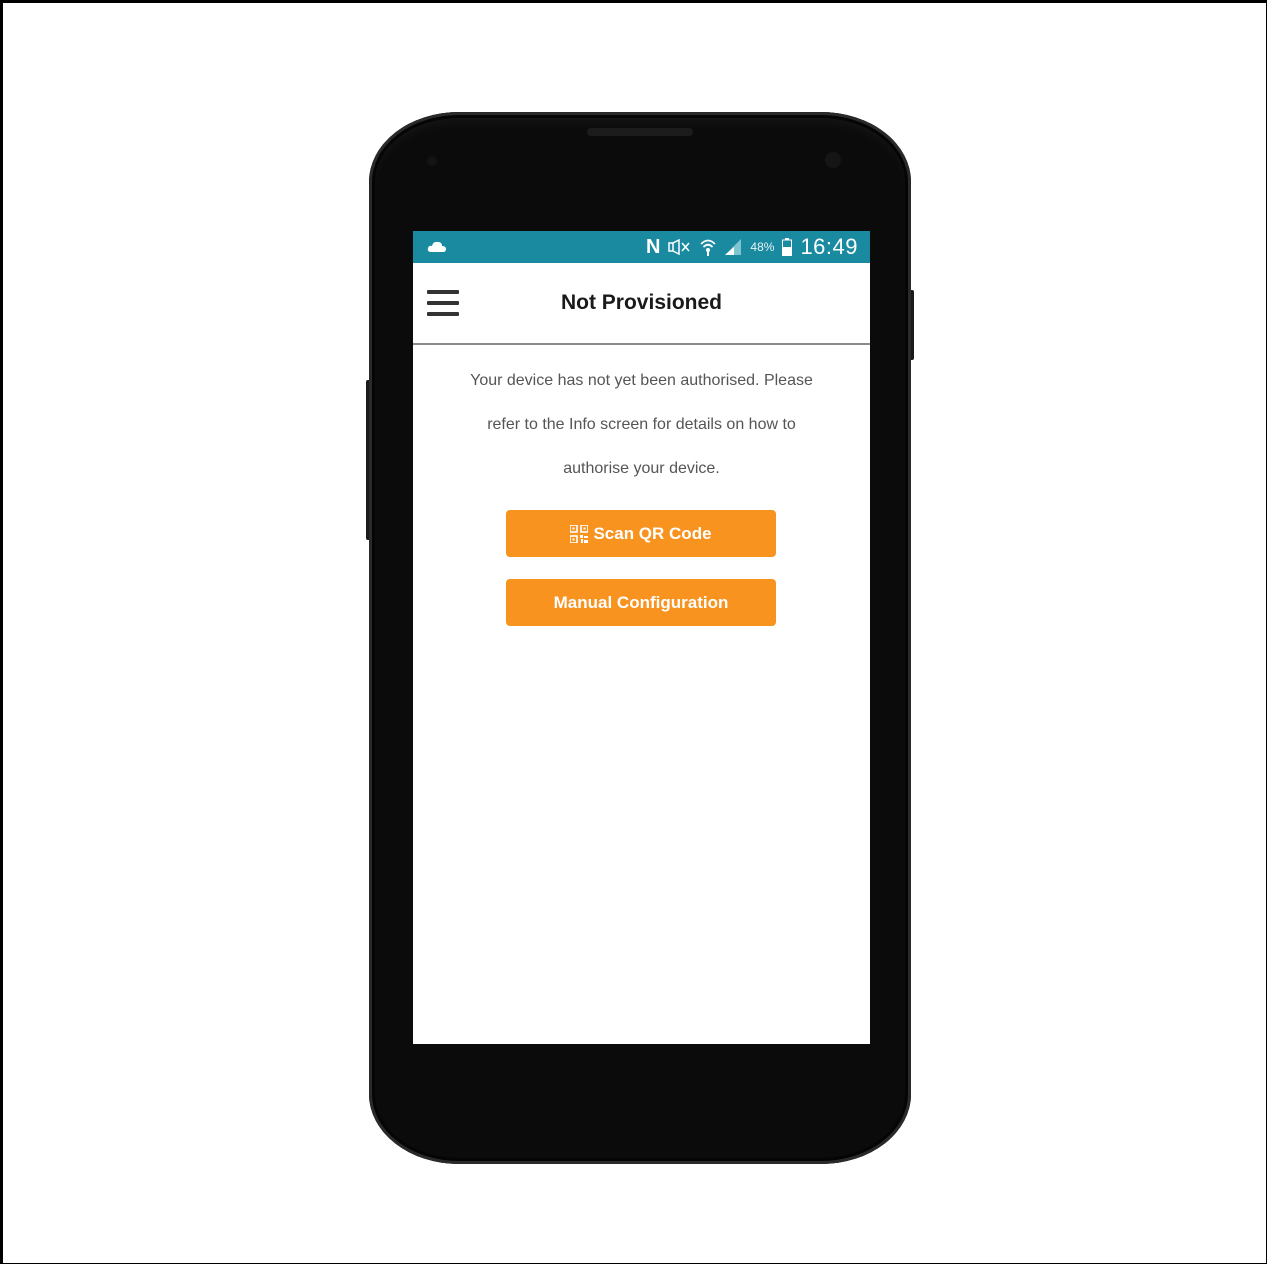  I want to click on nfc-icon: N, so click(653, 247).